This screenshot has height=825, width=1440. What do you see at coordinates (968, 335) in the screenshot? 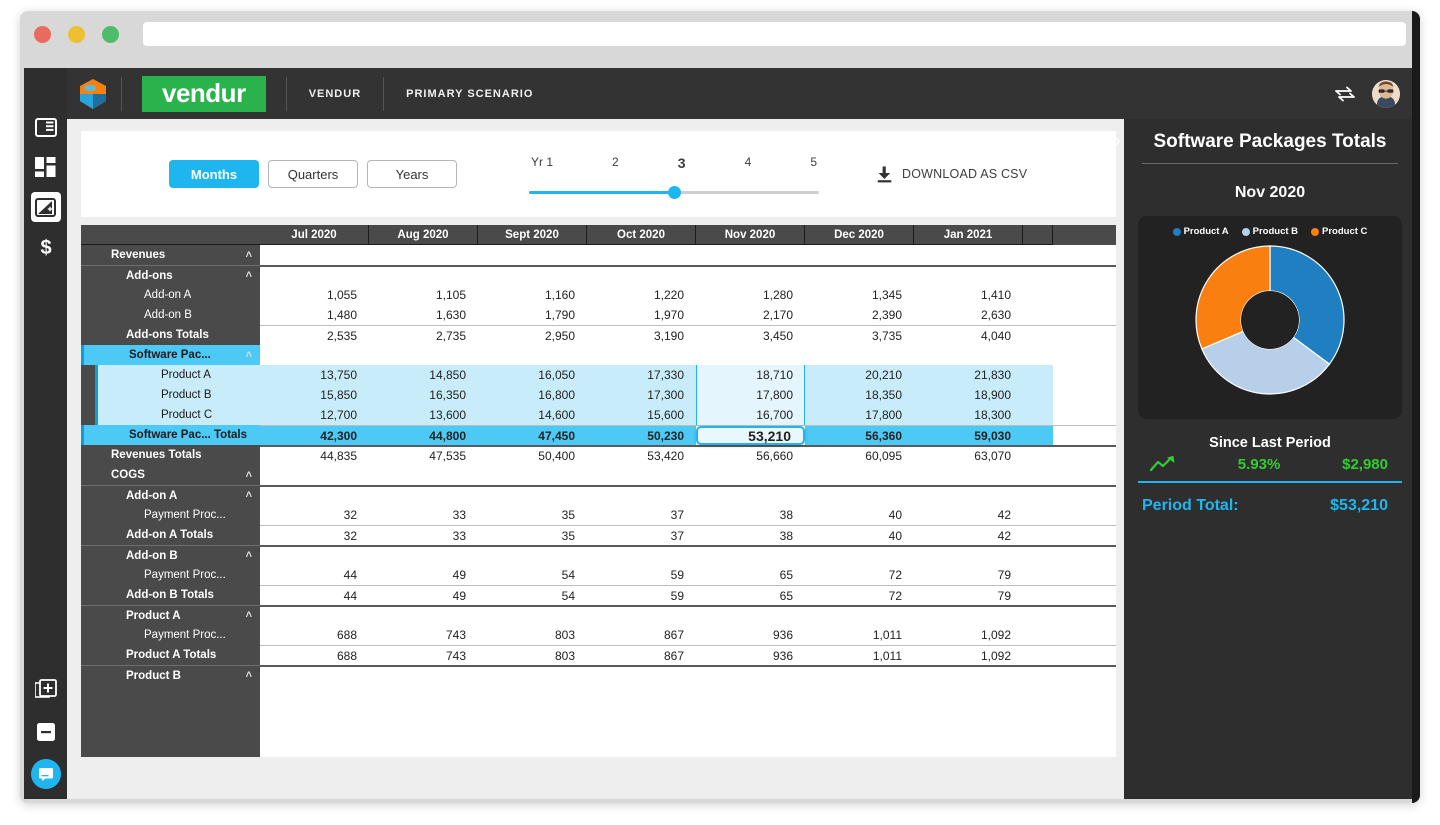
I see `grid-cell: 4,040` at bounding box center [968, 335].